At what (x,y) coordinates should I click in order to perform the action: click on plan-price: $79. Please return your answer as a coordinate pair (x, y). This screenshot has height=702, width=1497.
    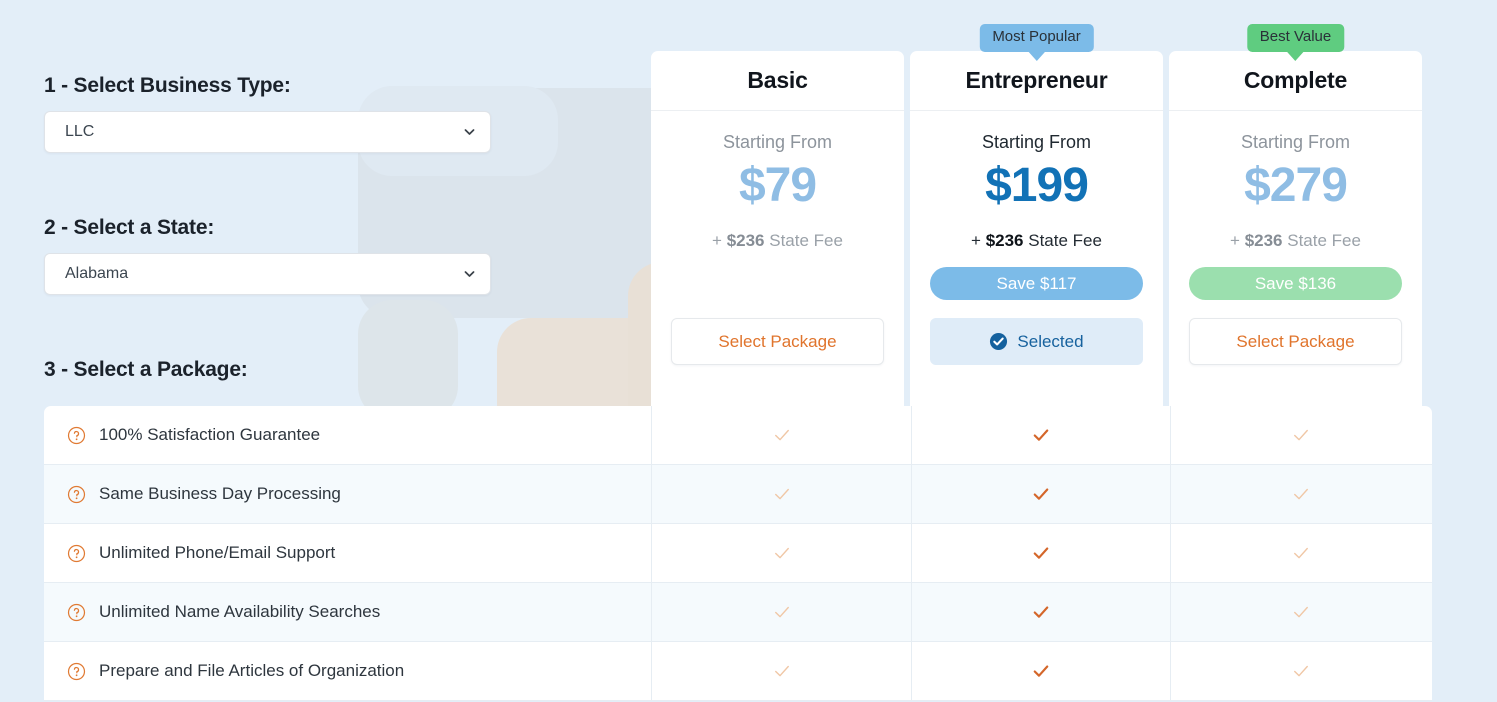
    Looking at the image, I should click on (777, 185).